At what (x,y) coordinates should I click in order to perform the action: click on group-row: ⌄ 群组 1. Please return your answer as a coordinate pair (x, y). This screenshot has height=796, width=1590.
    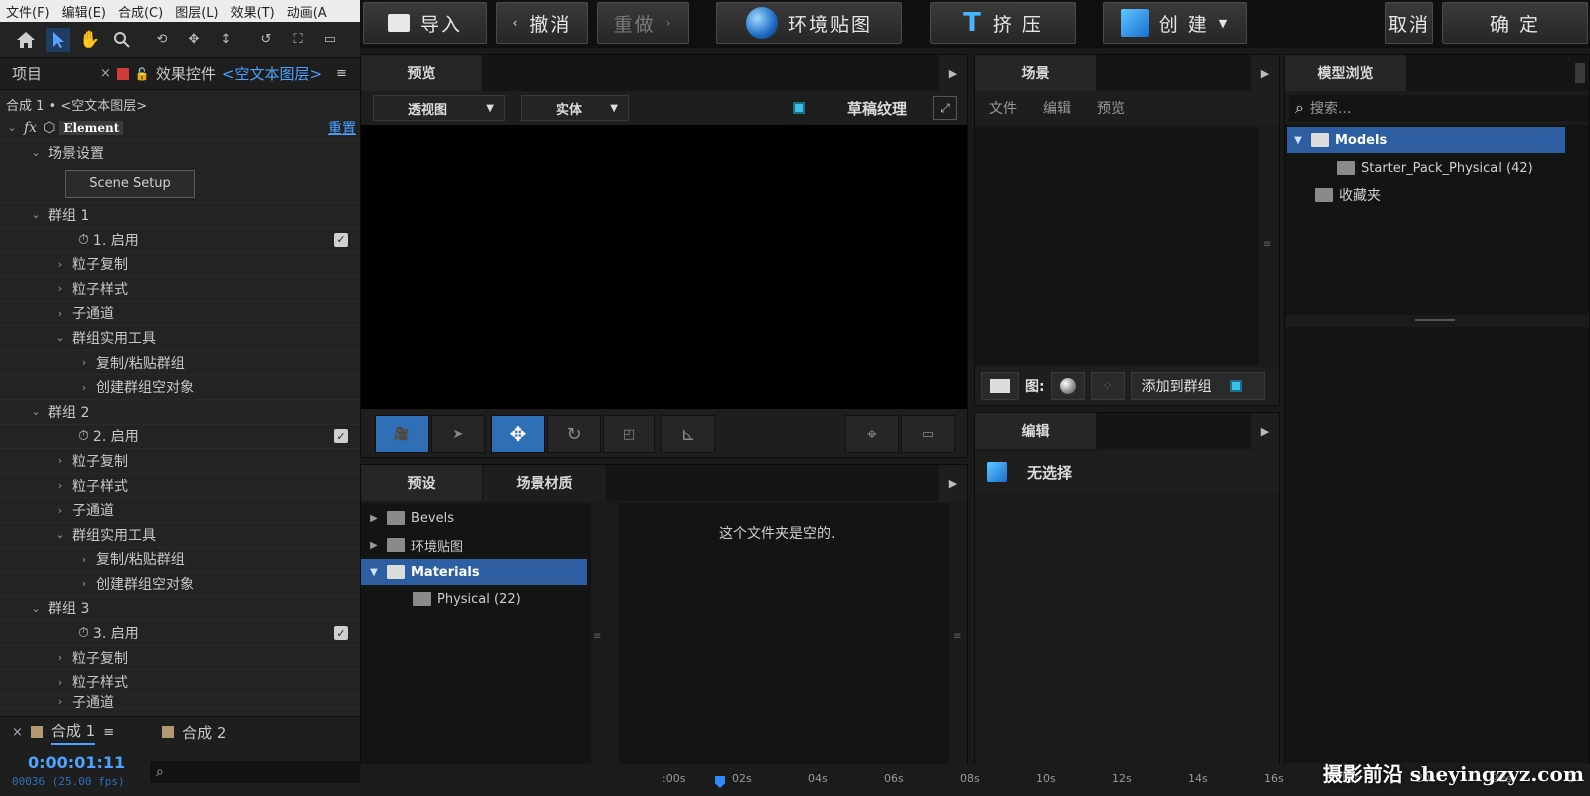
    Looking at the image, I should click on (180, 215).